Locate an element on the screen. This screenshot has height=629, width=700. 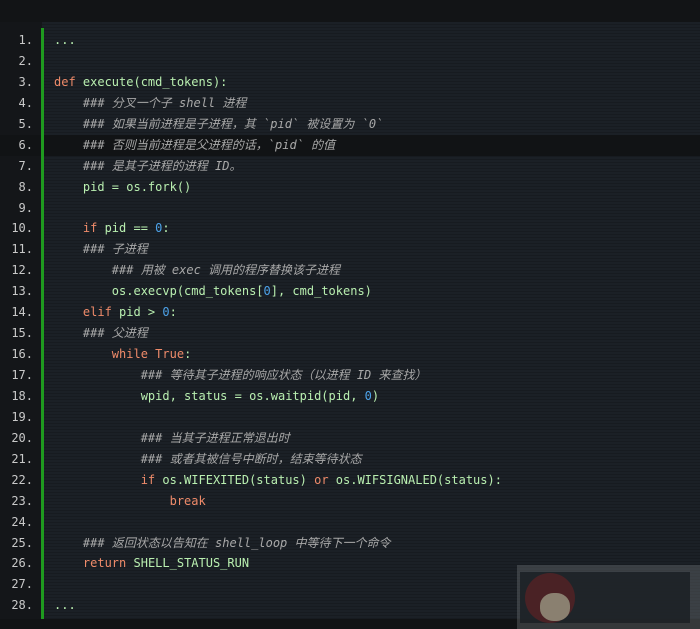
line-code: ### 当其子进程正常退出时 is located at coordinates (172, 438).